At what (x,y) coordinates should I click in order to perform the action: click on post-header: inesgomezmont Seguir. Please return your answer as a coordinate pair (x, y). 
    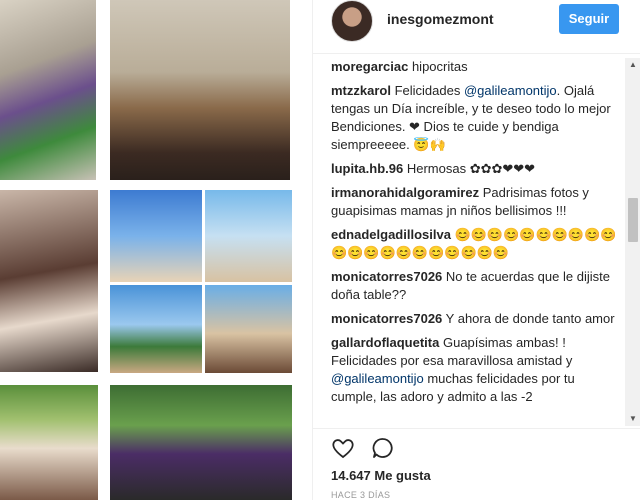
    Looking at the image, I should click on (476, 26).